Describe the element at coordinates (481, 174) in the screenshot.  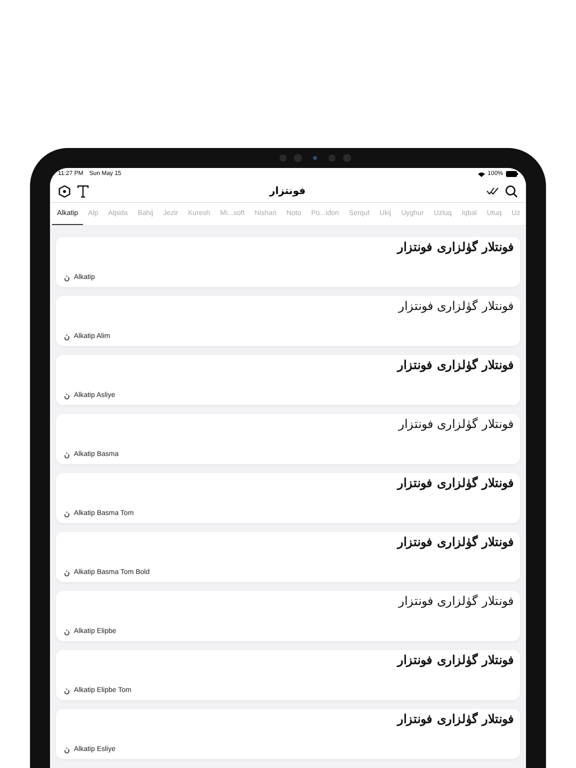
I see `wifi-icon` at that location.